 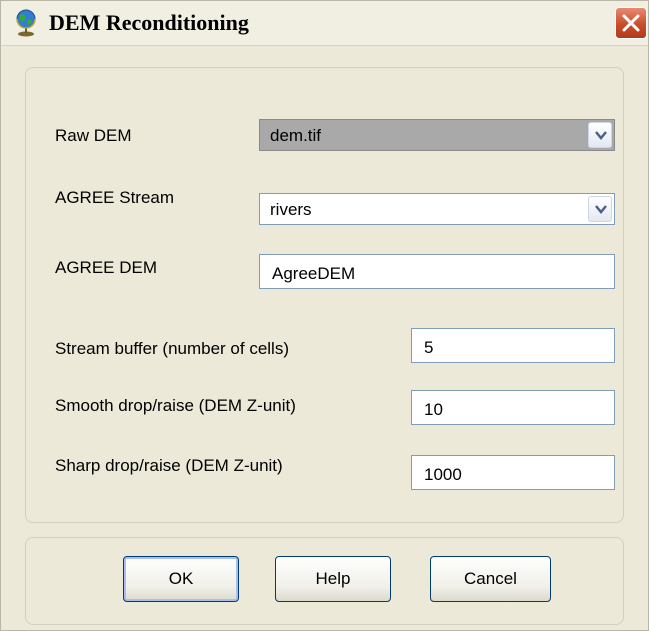 What do you see at coordinates (106, 267) in the screenshot?
I see `agree-dem-label: AGREE DEM` at bounding box center [106, 267].